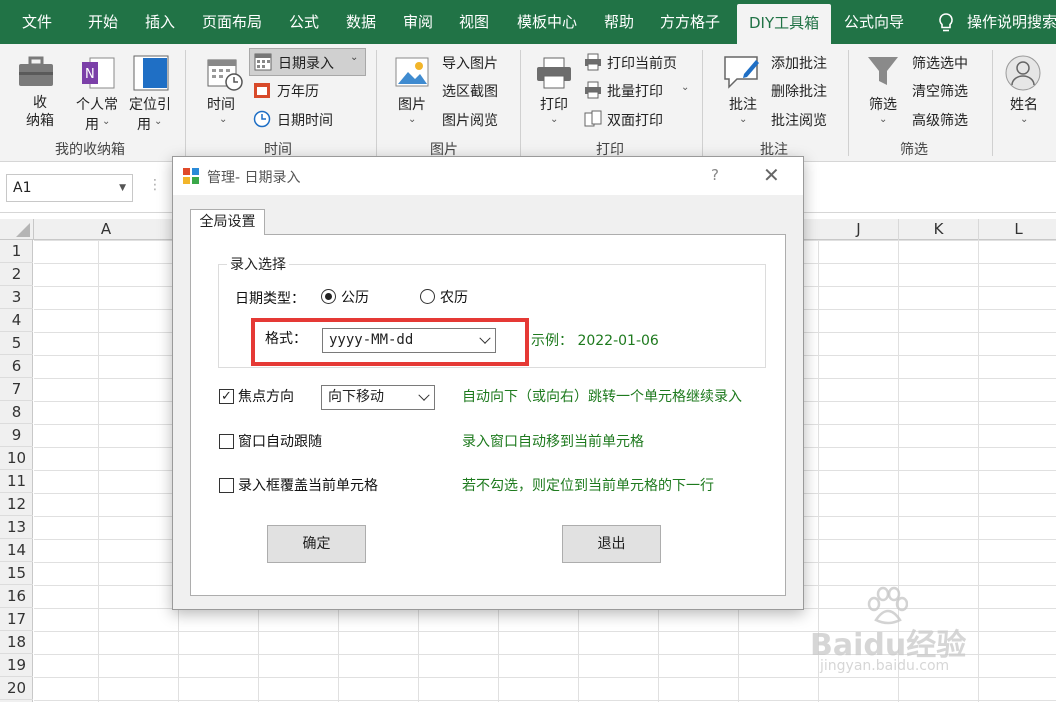 Image resolution: width=1056 pixels, height=702 pixels. Describe the element at coordinates (160, 22) in the screenshot. I see `tab-insert: 插入` at that location.